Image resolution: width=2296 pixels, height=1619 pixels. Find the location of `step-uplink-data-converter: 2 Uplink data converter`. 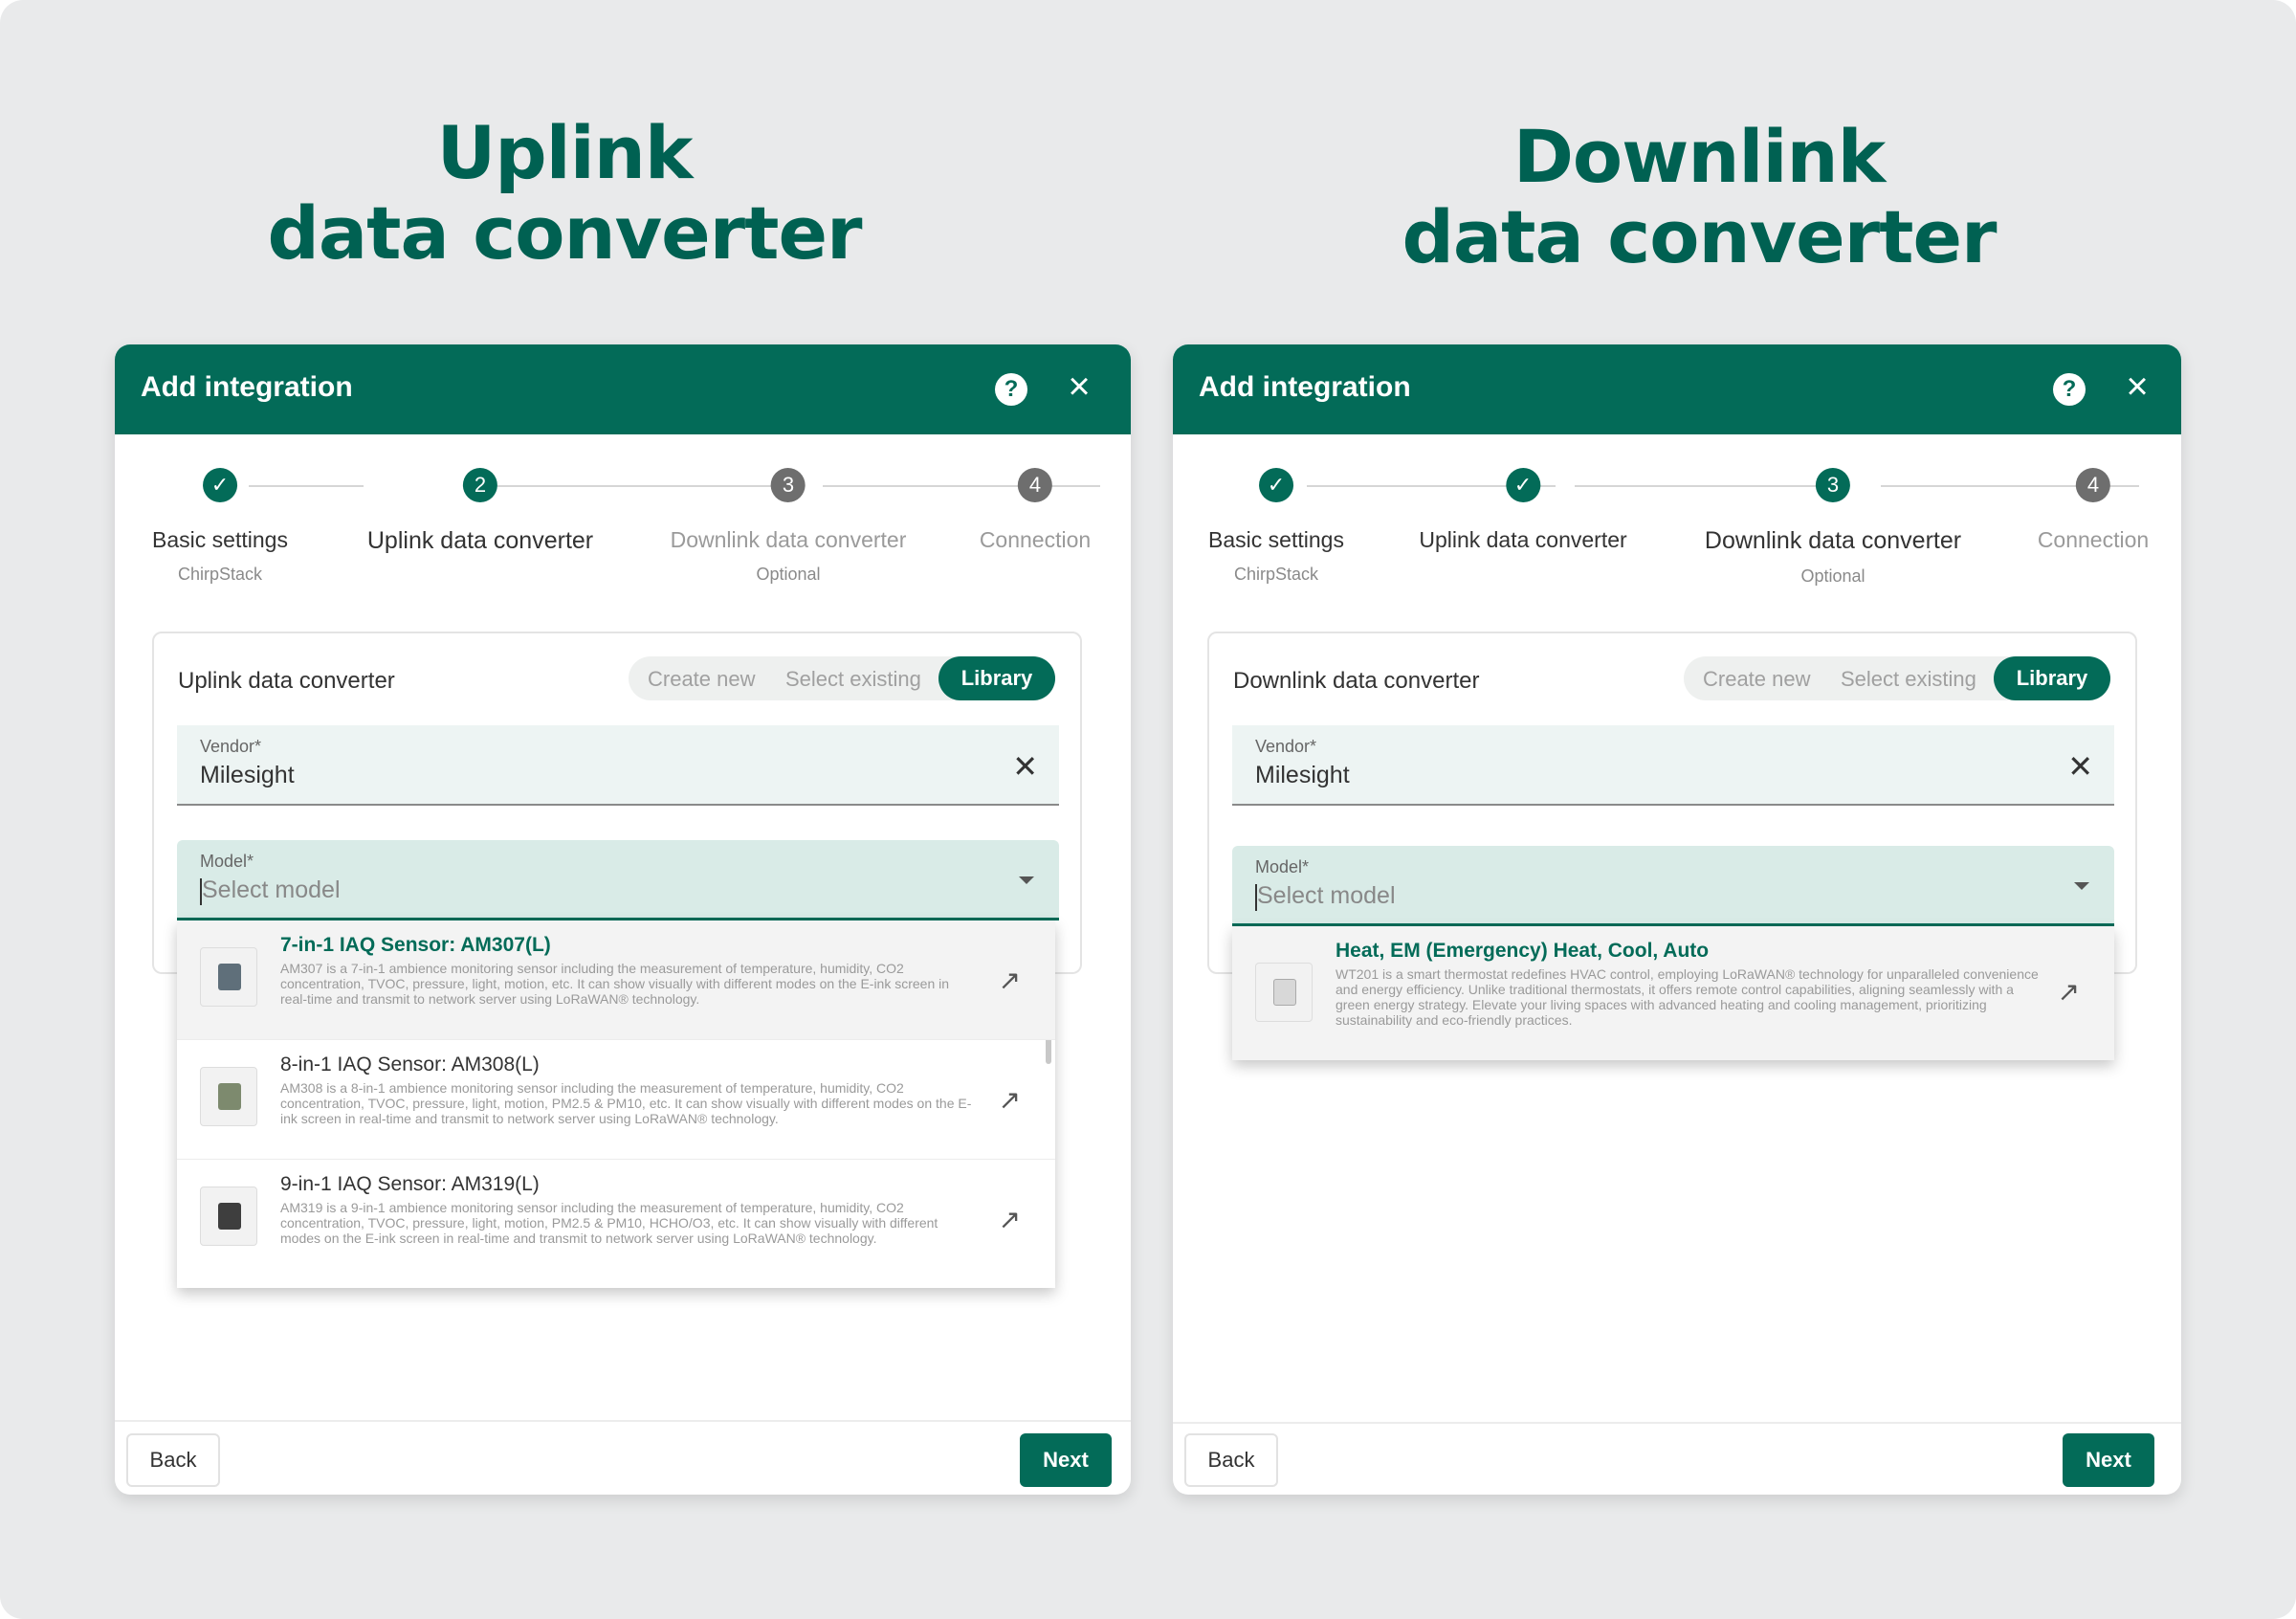

step-uplink-data-converter: 2 Uplink data converter is located at coordinates (480, 509).